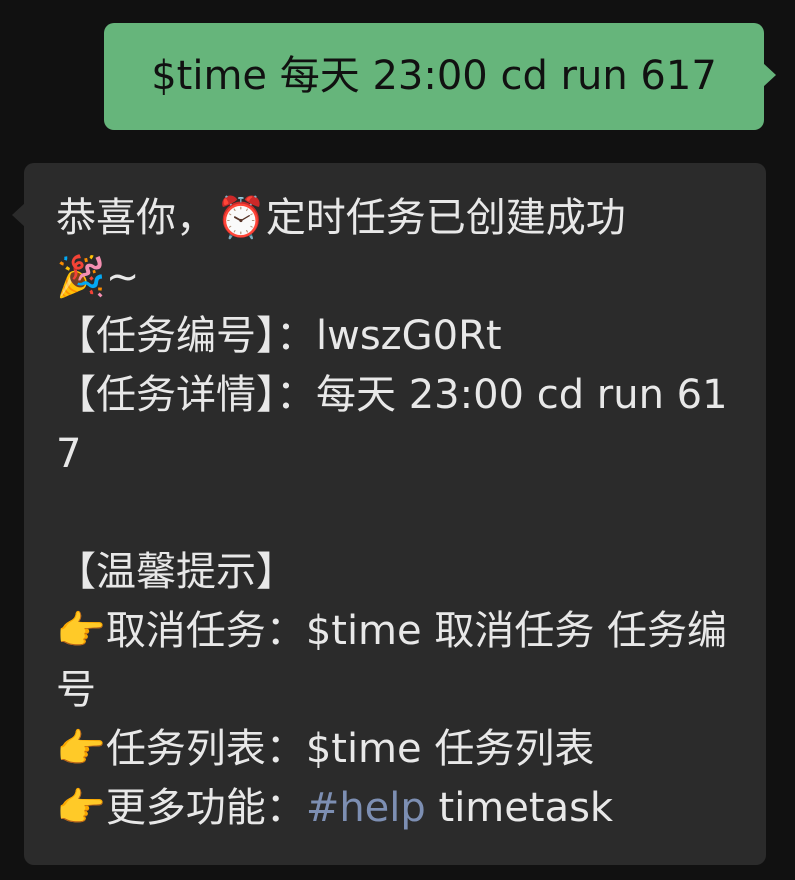 This screenshot has width=795, height=880. Describe the element at coordinates (81, 277) in the screenshot. I see `party-popper-icon: 🎉` at that location.